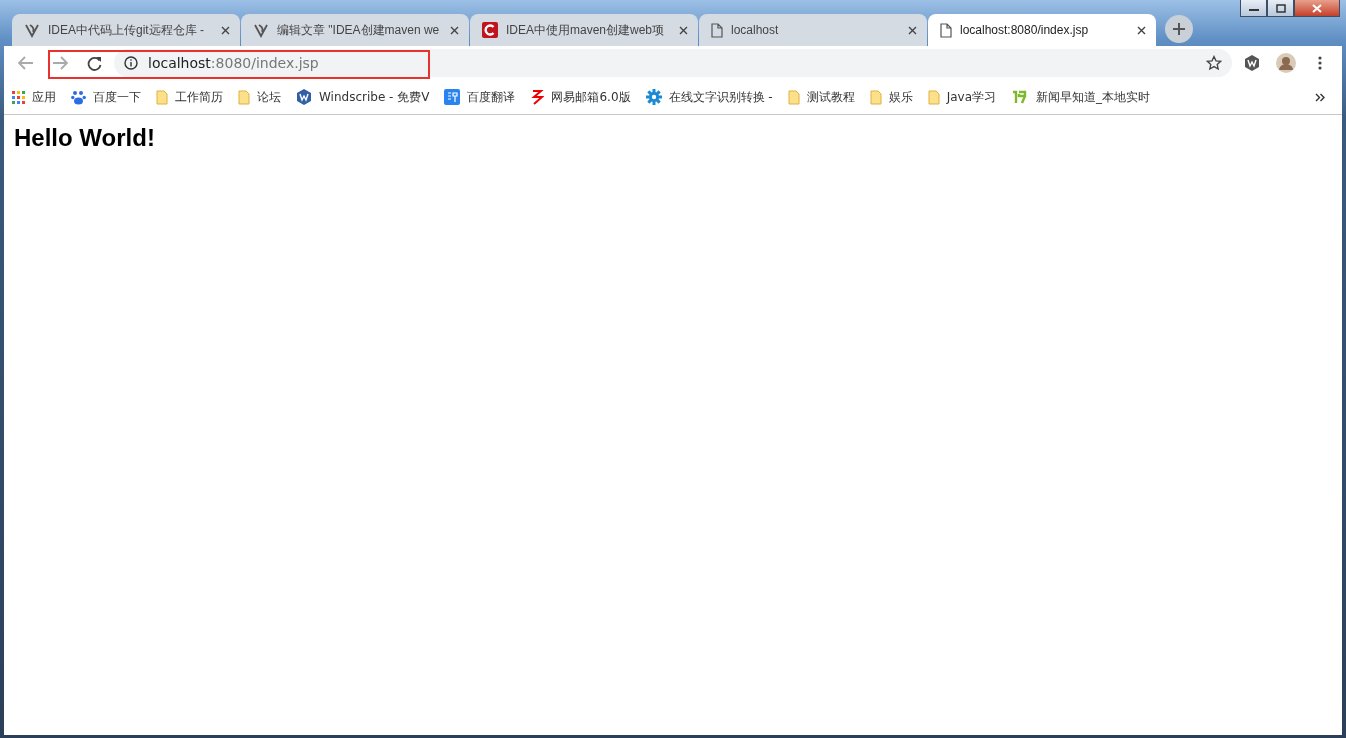 The height and width of the screenshot is (738, 1346). What do you see at coordinates (653, 97) in the screenshot?
I see `gear-icon` at bounding box center [653, 97].